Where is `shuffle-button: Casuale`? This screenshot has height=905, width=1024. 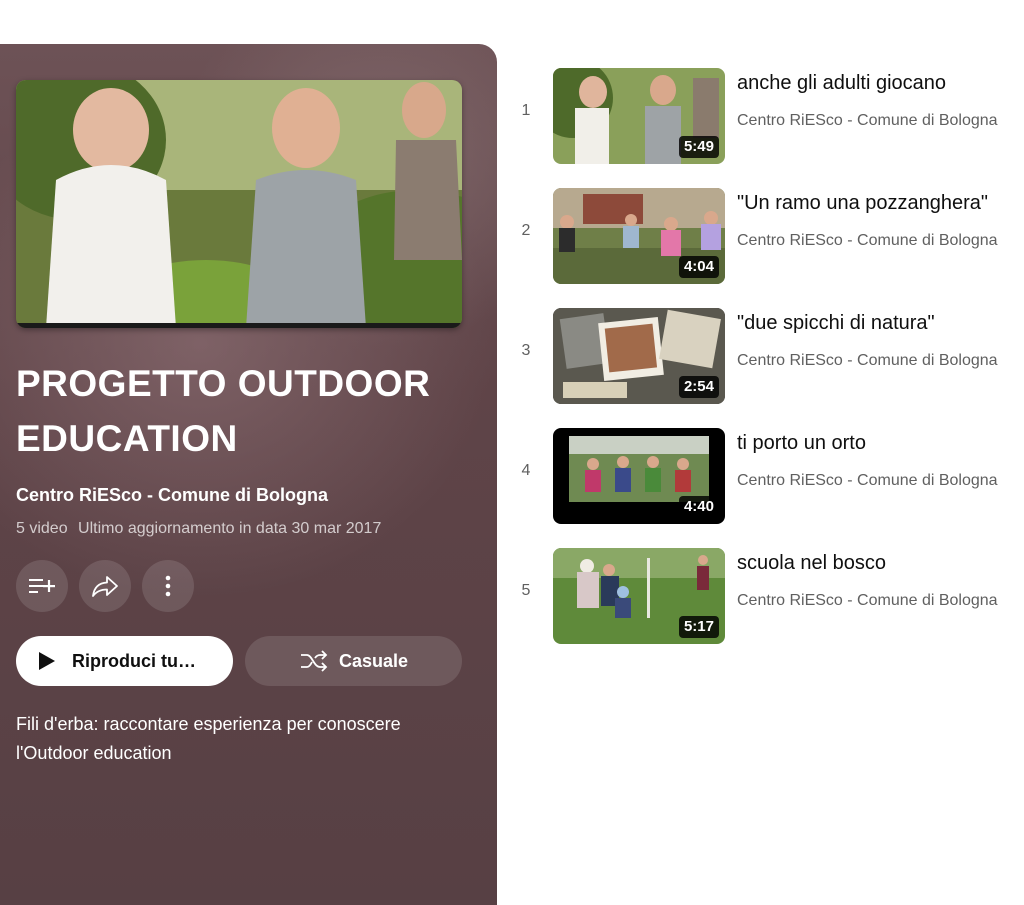 shuffle-button: Casuale is located at coordinates (353, 661).